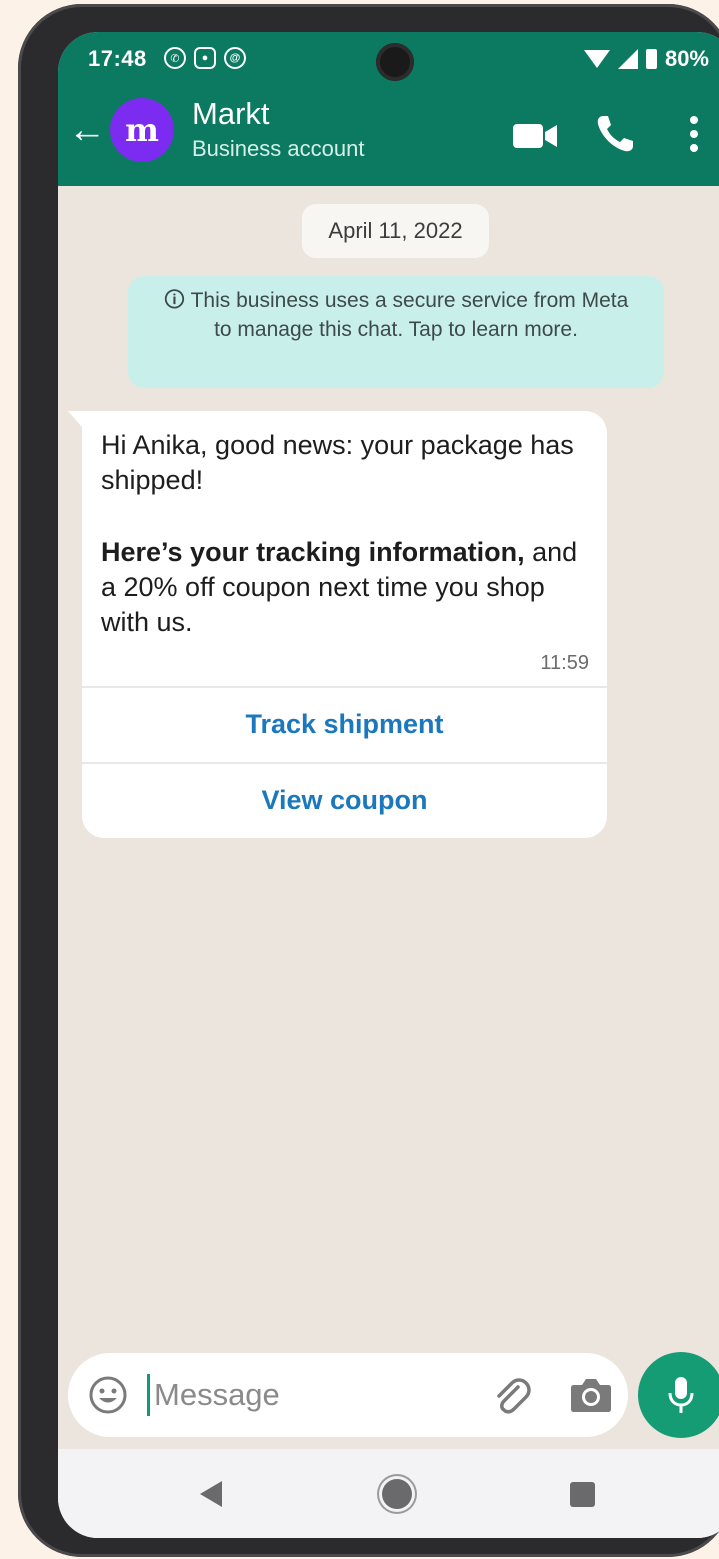  I want to click on status-time: 17:48, so click(117, 58).